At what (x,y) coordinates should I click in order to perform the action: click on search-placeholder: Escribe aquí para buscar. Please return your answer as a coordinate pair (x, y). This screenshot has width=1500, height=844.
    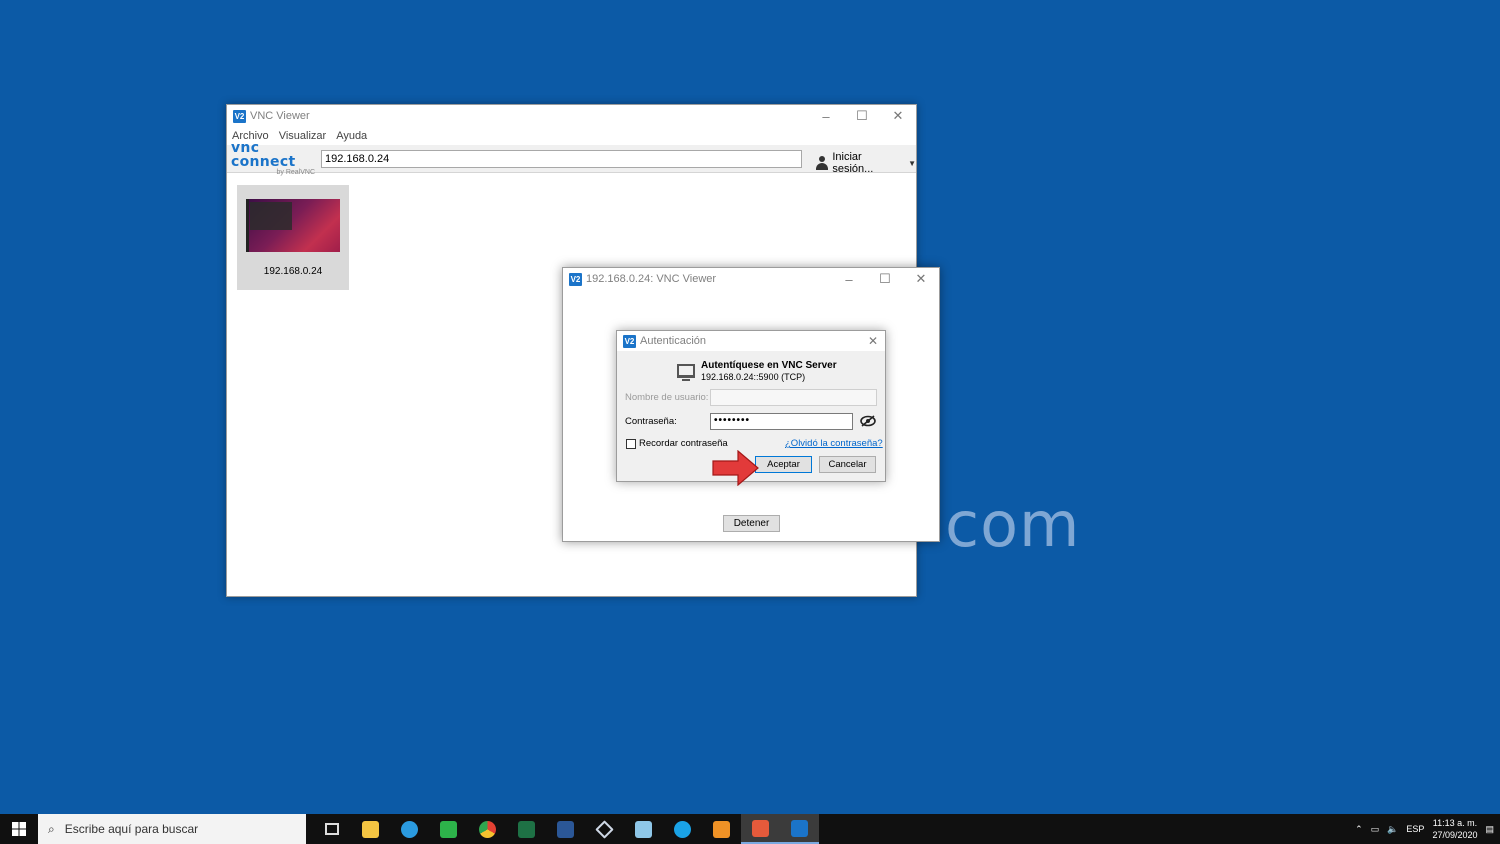
    Looking at the image, I should click on (131, 829).